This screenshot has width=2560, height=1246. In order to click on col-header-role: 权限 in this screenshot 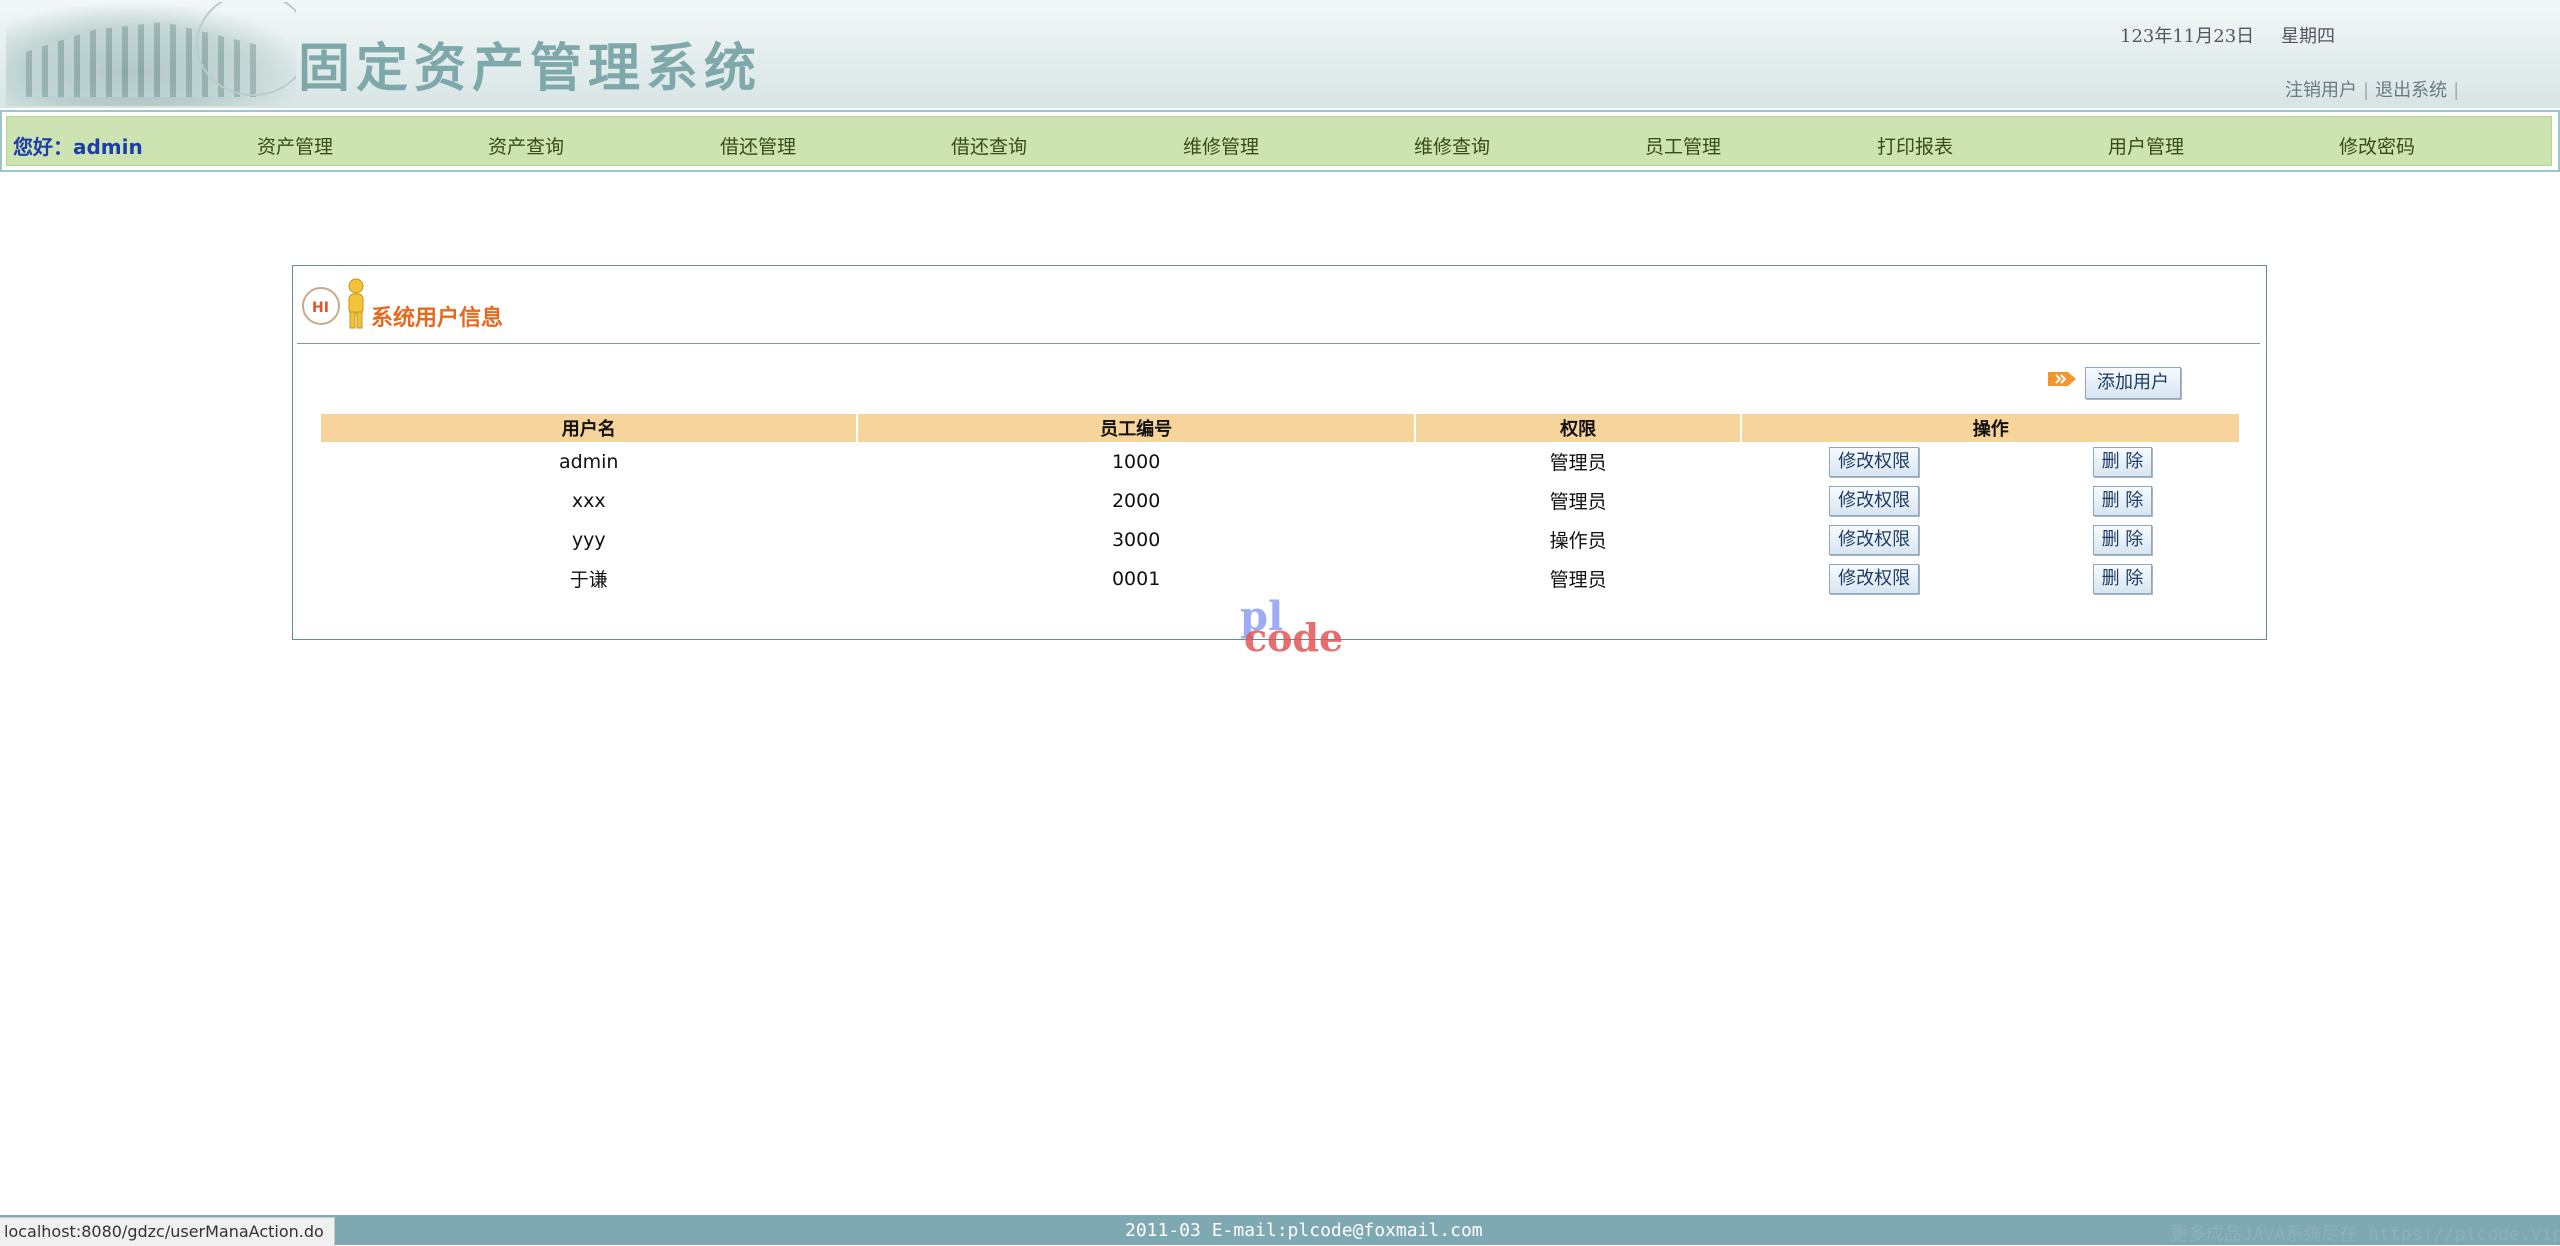, I will do `click(1578, 428)`.